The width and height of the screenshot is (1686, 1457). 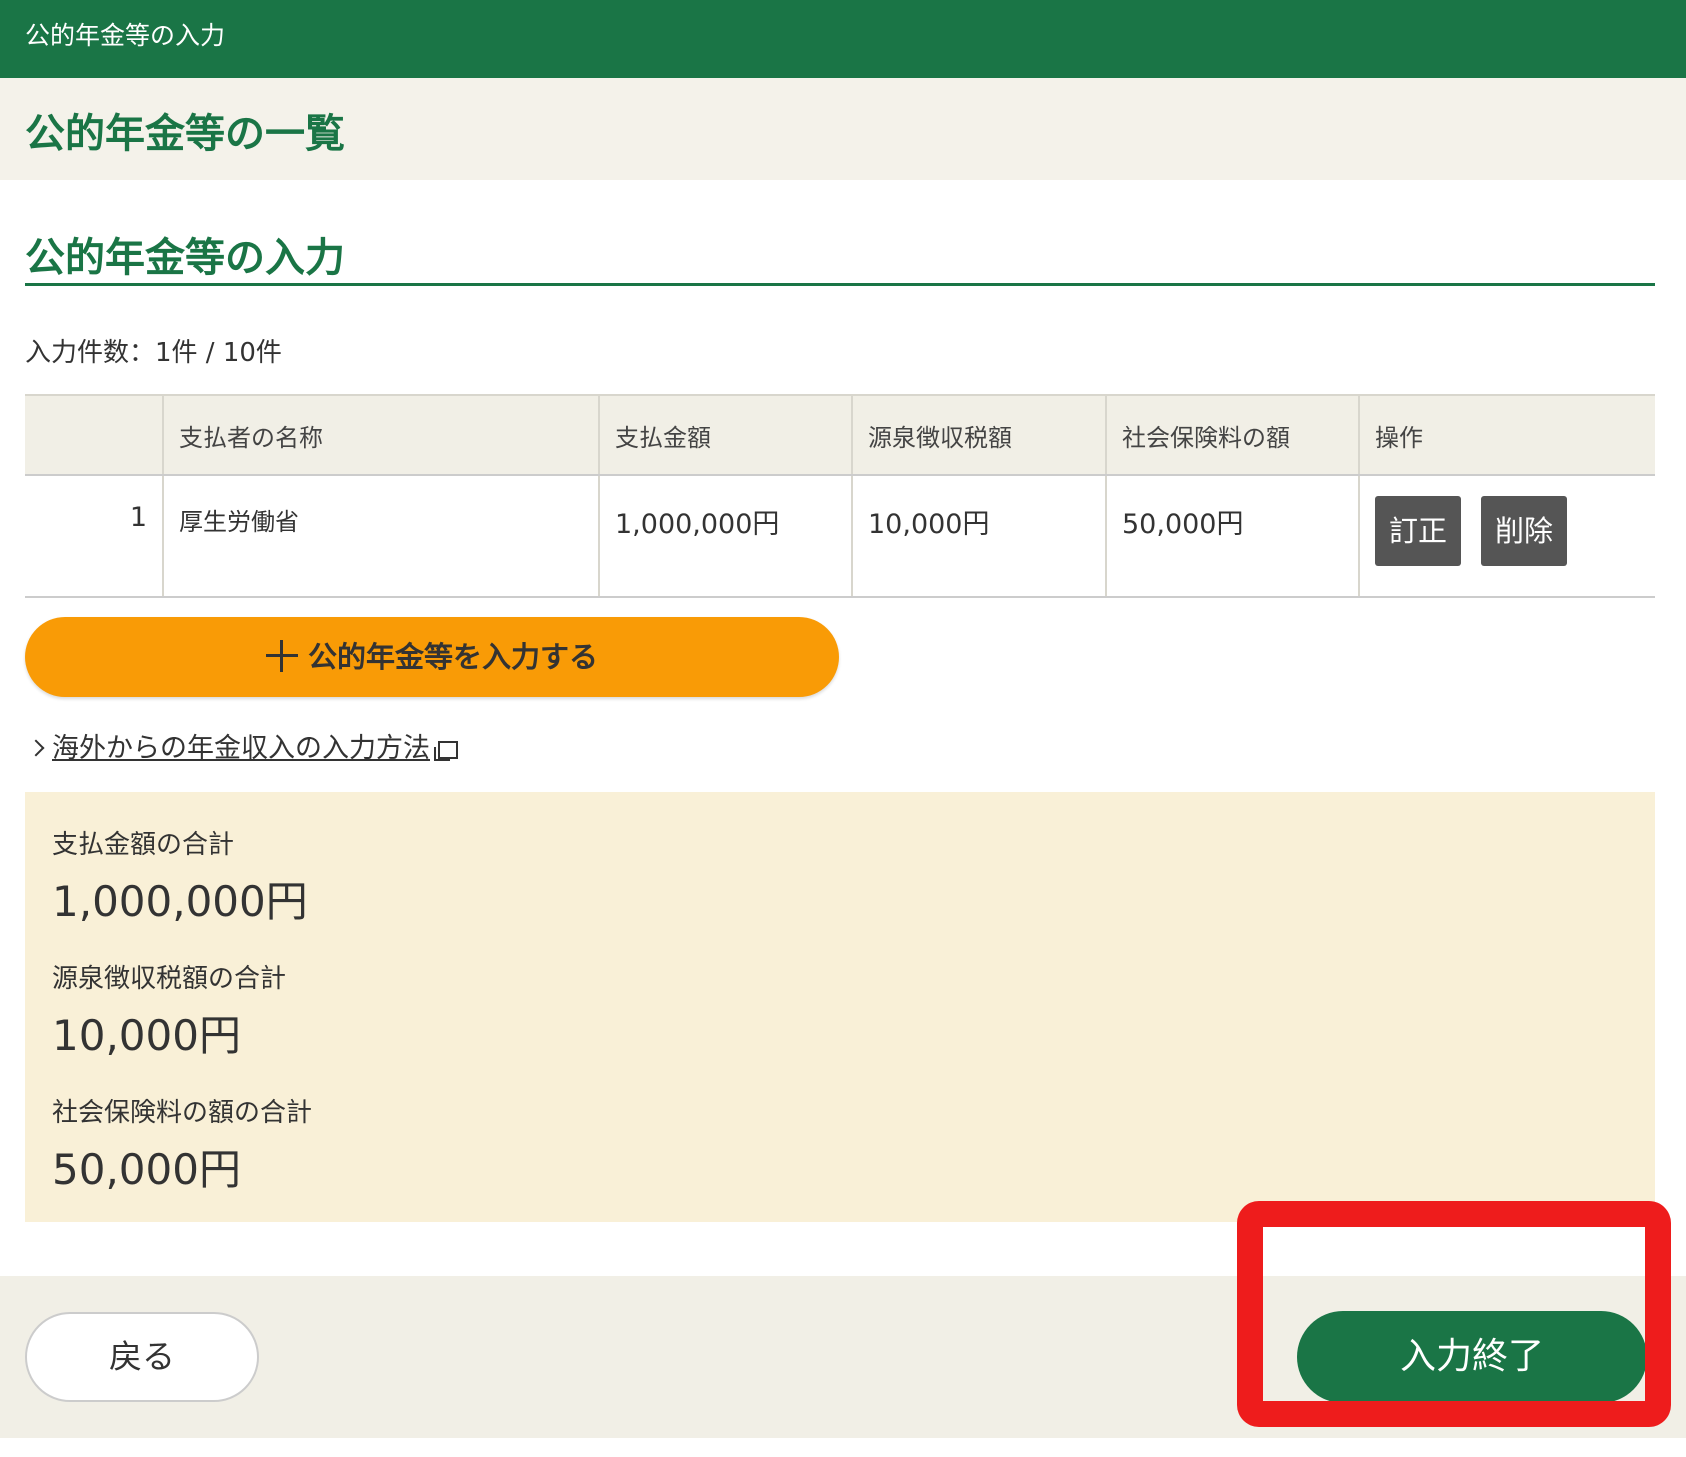 I want to click on list-section-title: 公的年金等の一覧, so click(x=185, y=134).